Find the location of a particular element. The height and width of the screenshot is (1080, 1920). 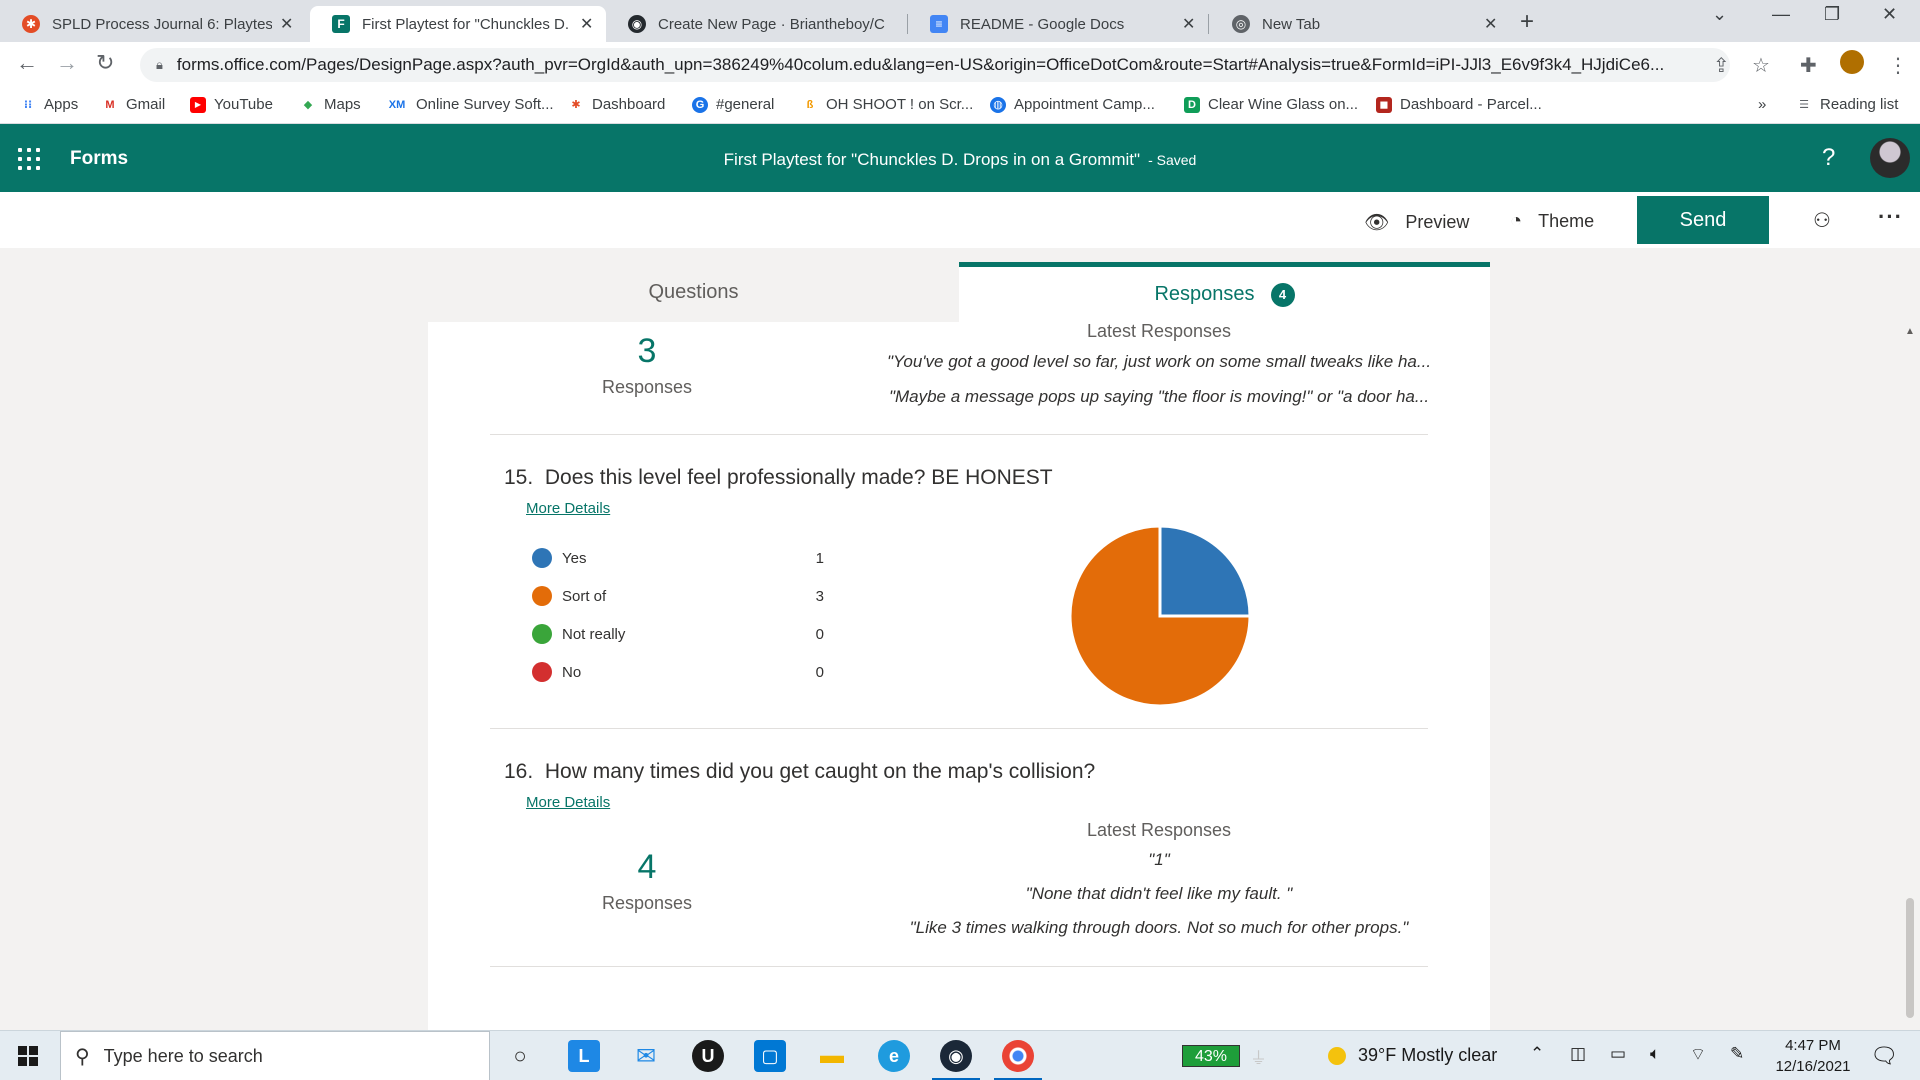

collaborate-icon: ⚇ is located at coordinates (1822, 220).